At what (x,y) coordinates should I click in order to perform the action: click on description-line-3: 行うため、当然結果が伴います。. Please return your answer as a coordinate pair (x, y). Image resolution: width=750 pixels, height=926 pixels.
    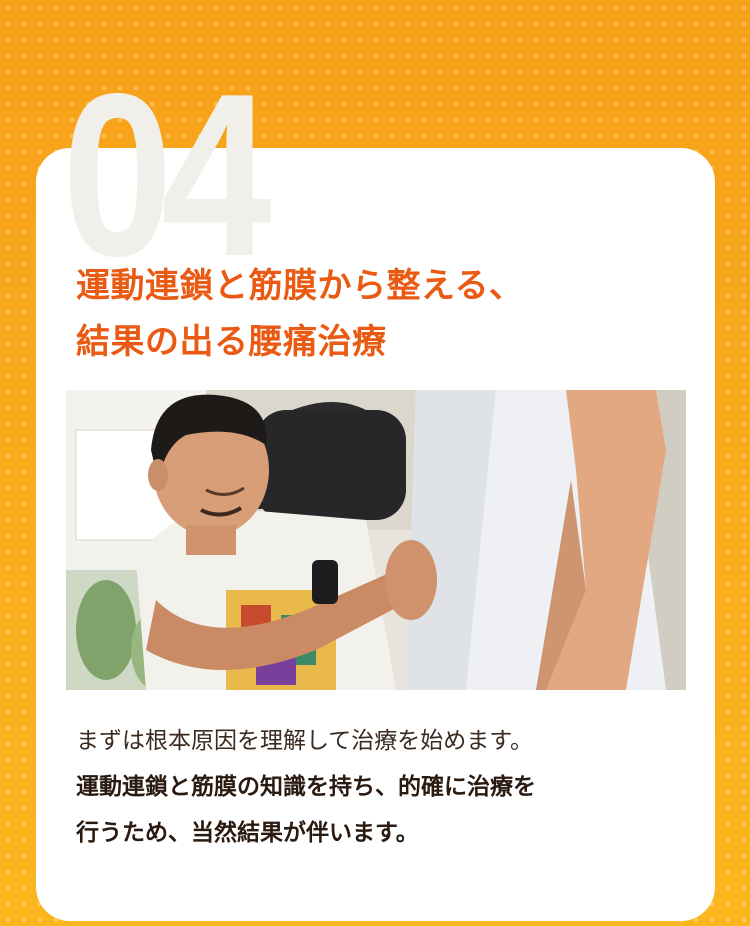
    Looking at the image, I should click on (247, 833).